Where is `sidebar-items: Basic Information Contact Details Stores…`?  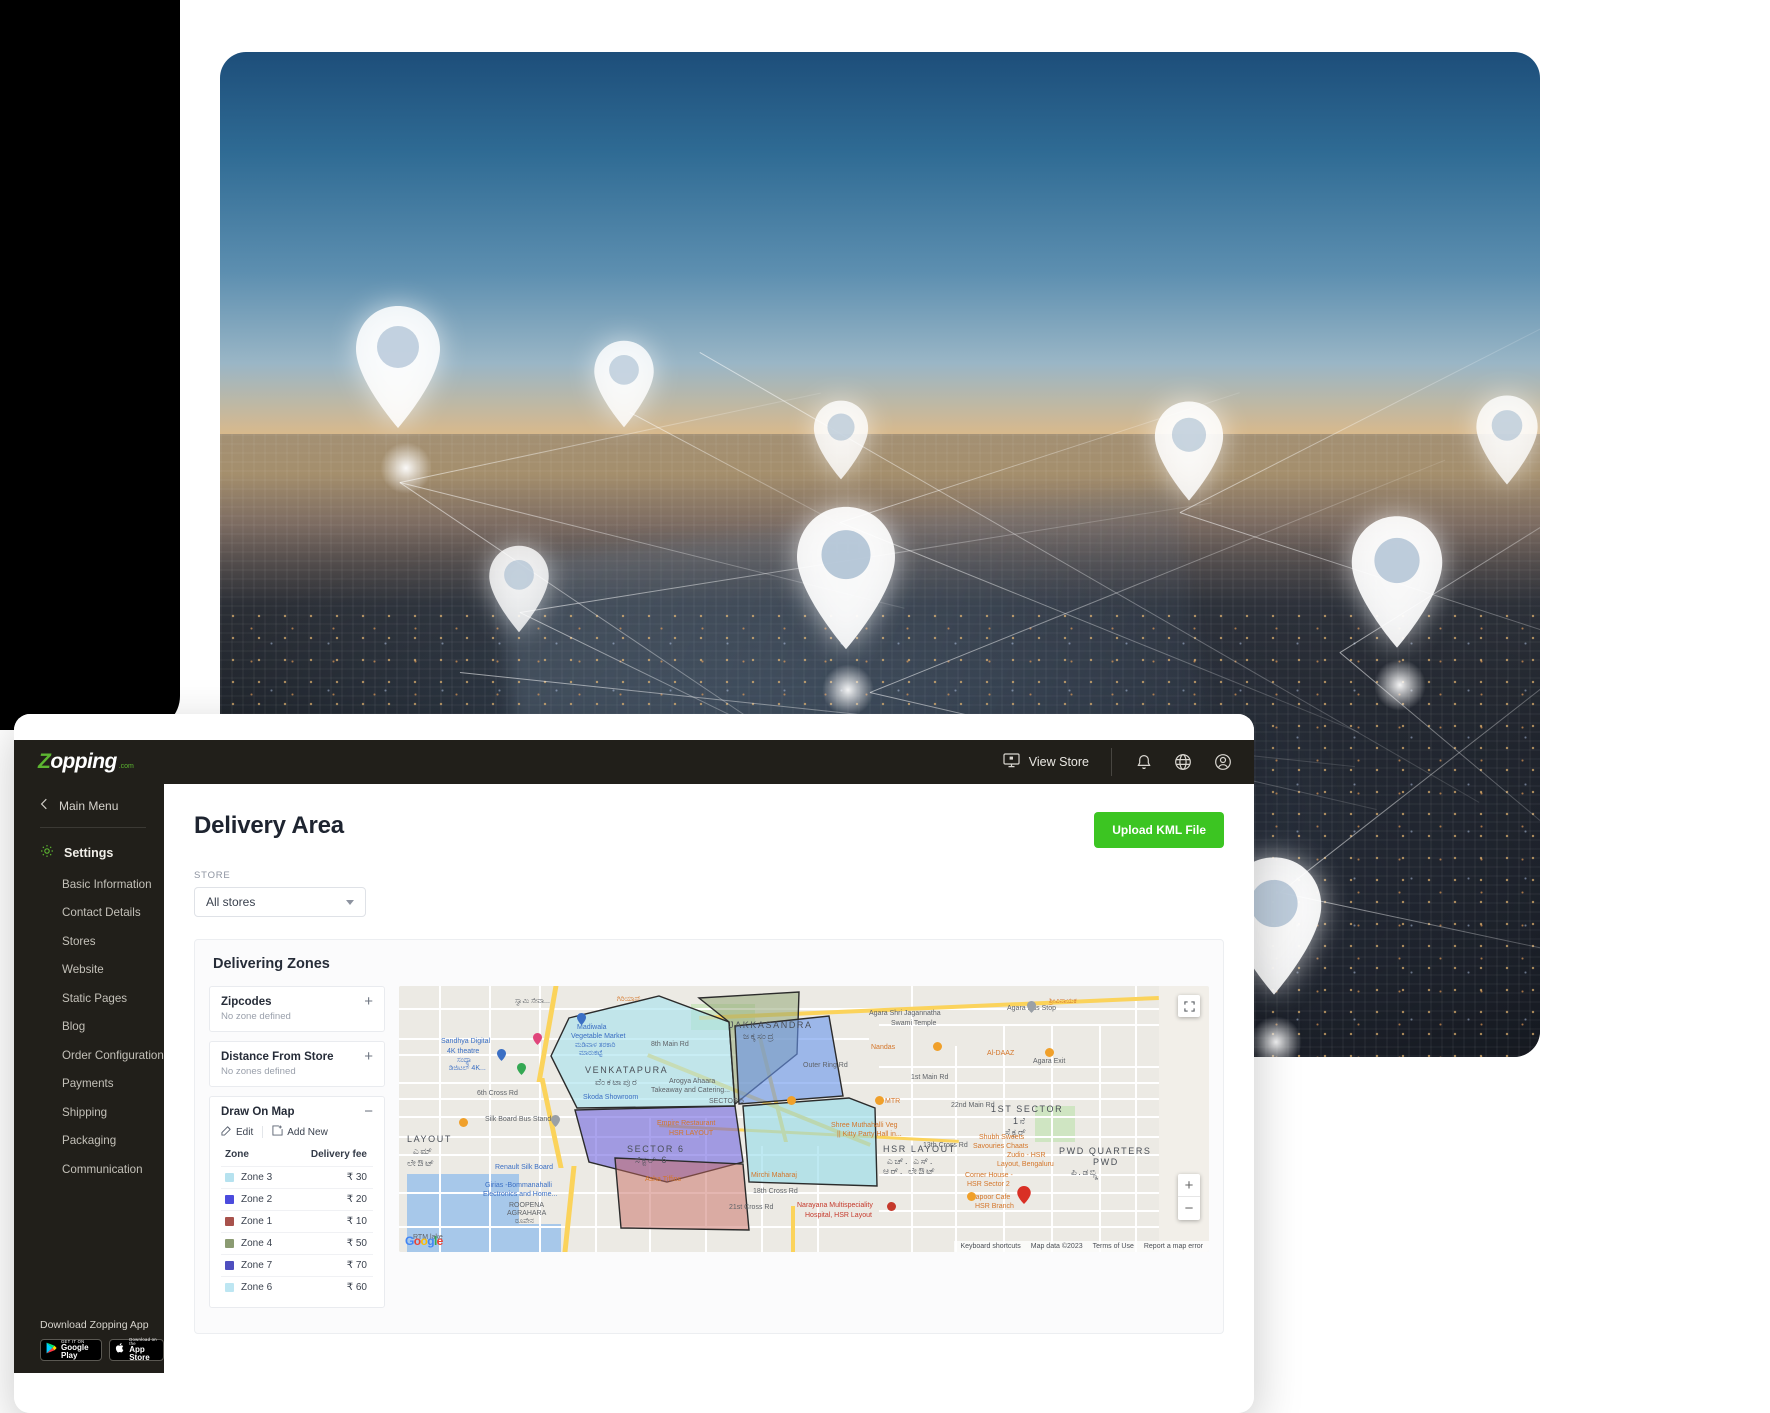
sidebar-items: Basic Information Contact Details Stores… is located at coordinates (89, 1027).